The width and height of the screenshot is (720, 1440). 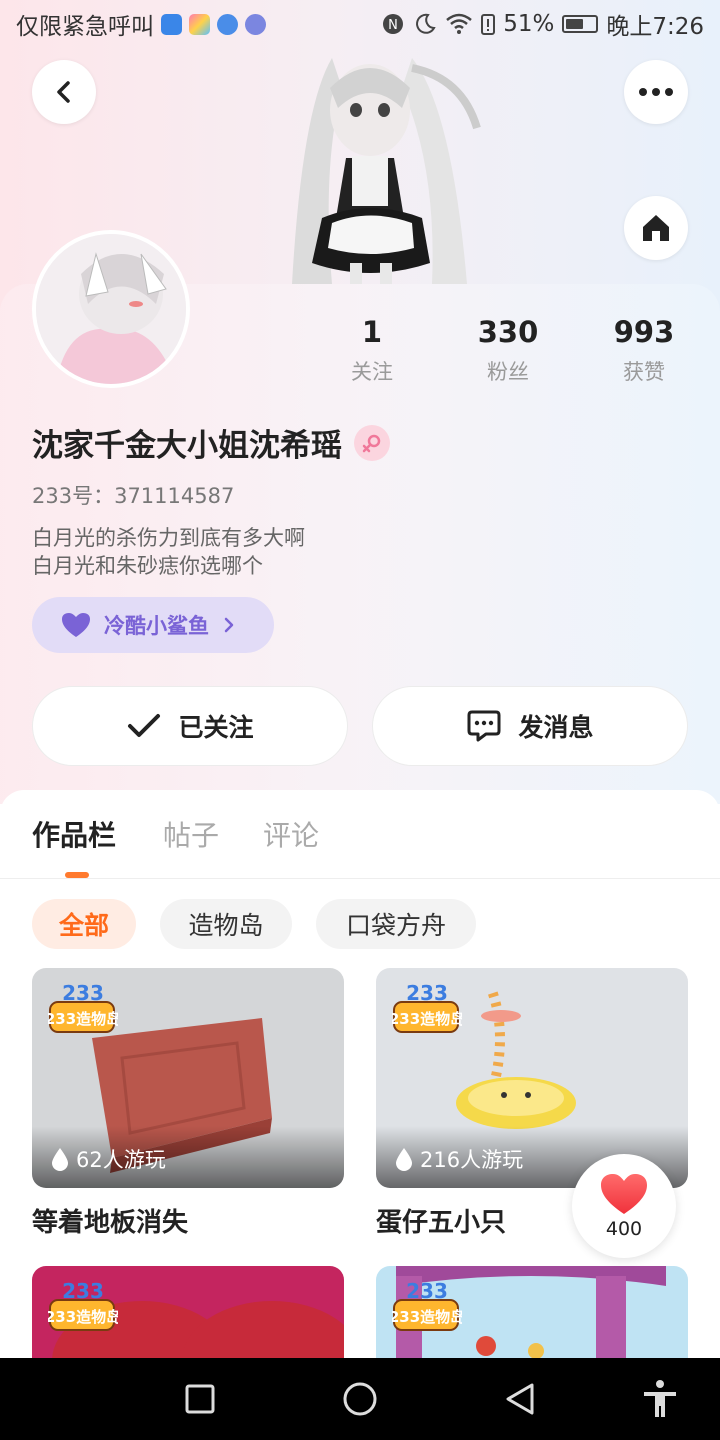 I want to click on back-nav-button, so click(x=520, y=1399).